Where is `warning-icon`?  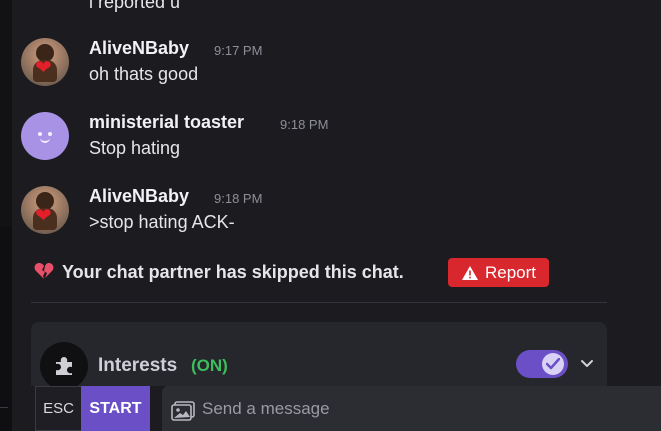 warning-icon is located at coordinates (470, 273).